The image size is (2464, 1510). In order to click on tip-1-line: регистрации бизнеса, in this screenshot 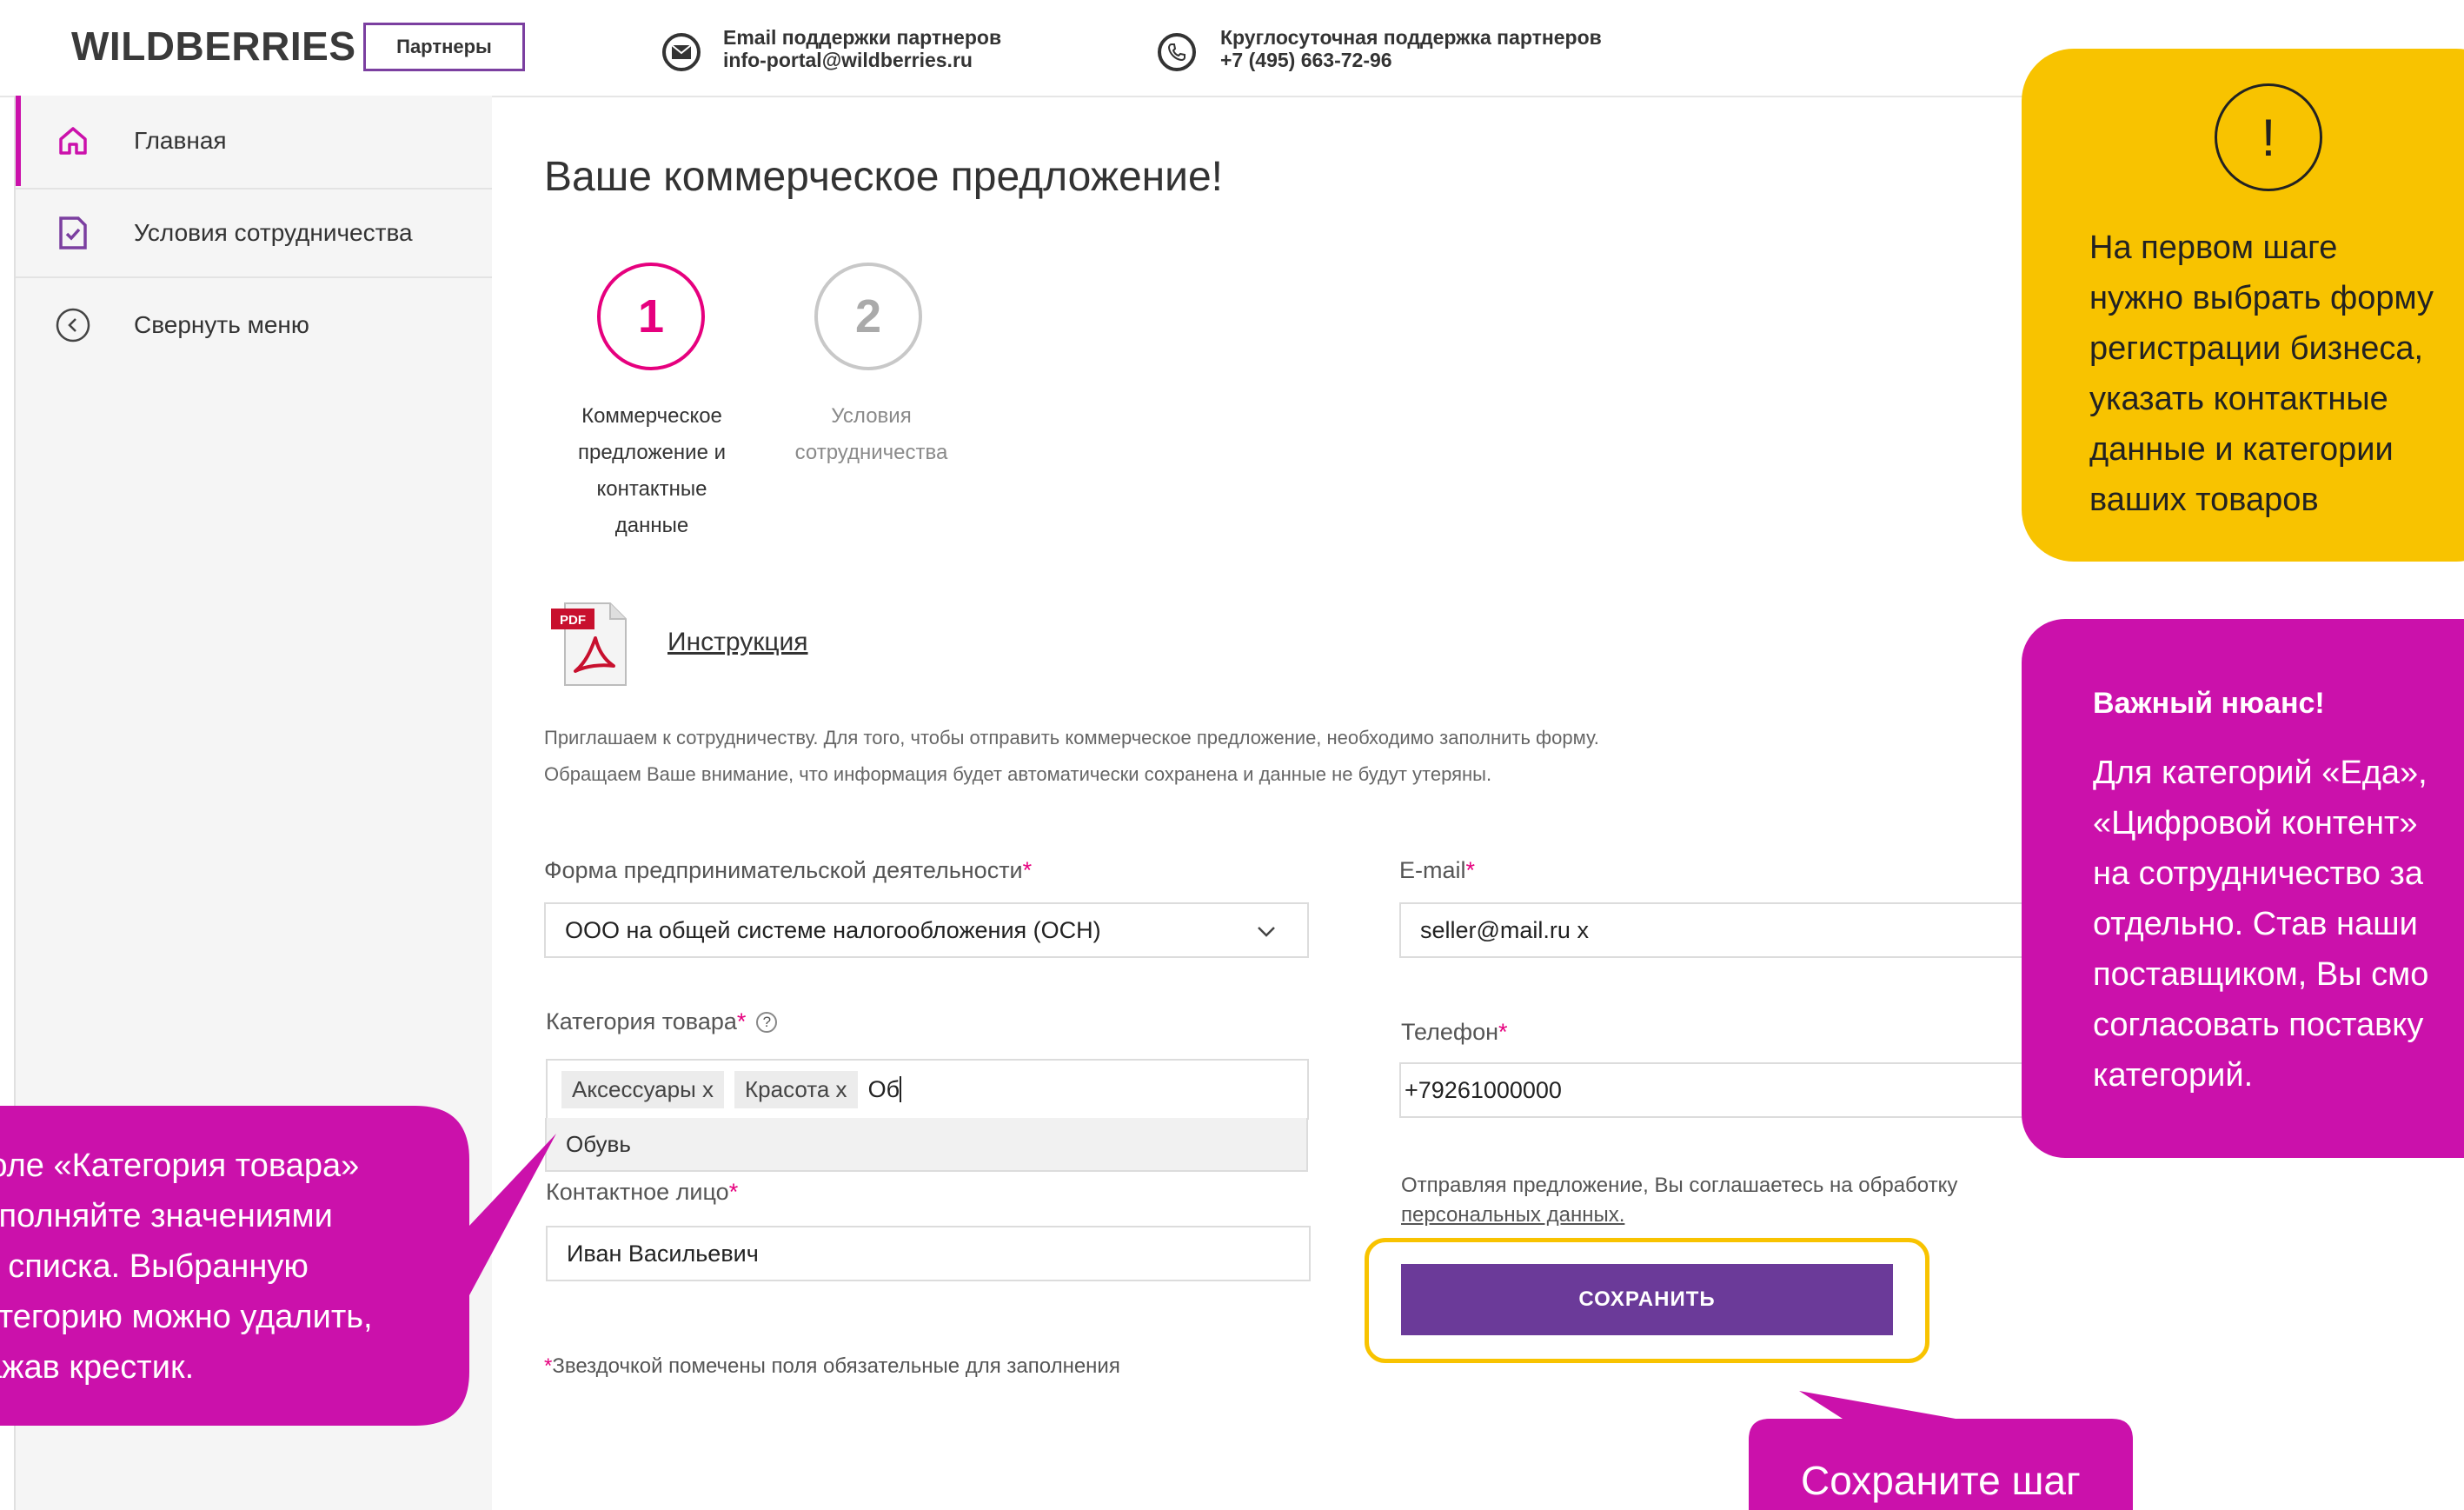, I will do `click(2256, 349)`.